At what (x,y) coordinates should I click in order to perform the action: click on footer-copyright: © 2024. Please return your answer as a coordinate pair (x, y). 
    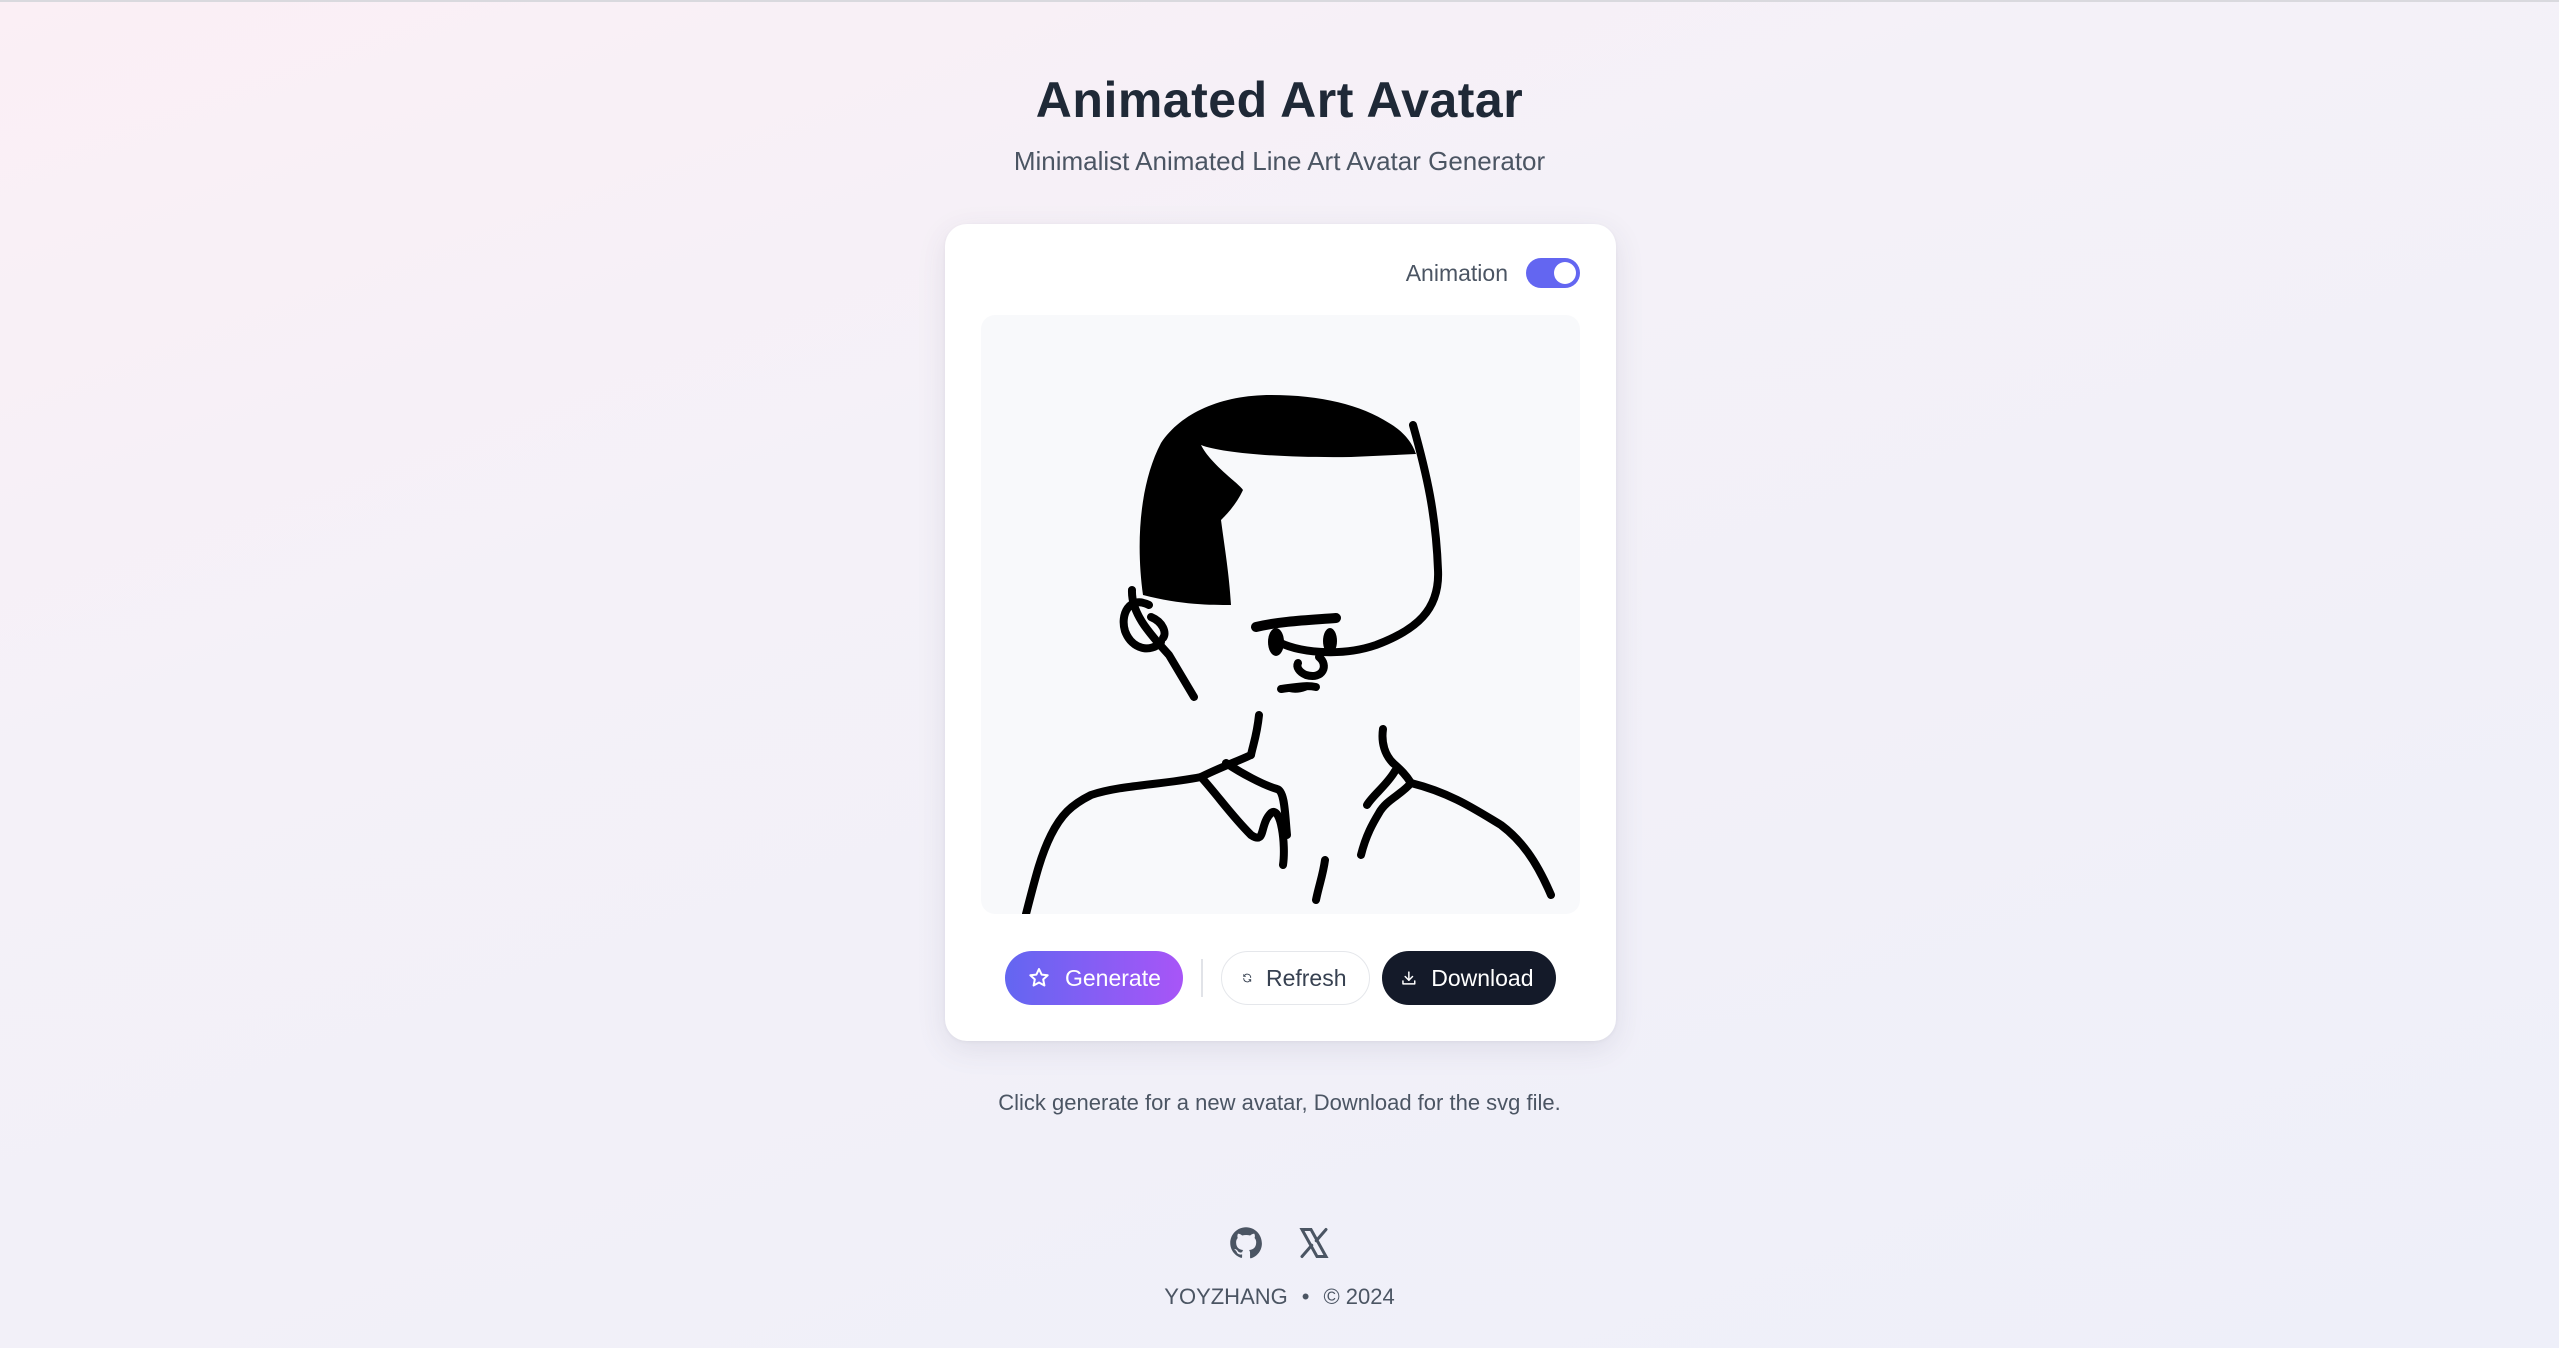
    Looking at the image, I should click on (1359, 1296).